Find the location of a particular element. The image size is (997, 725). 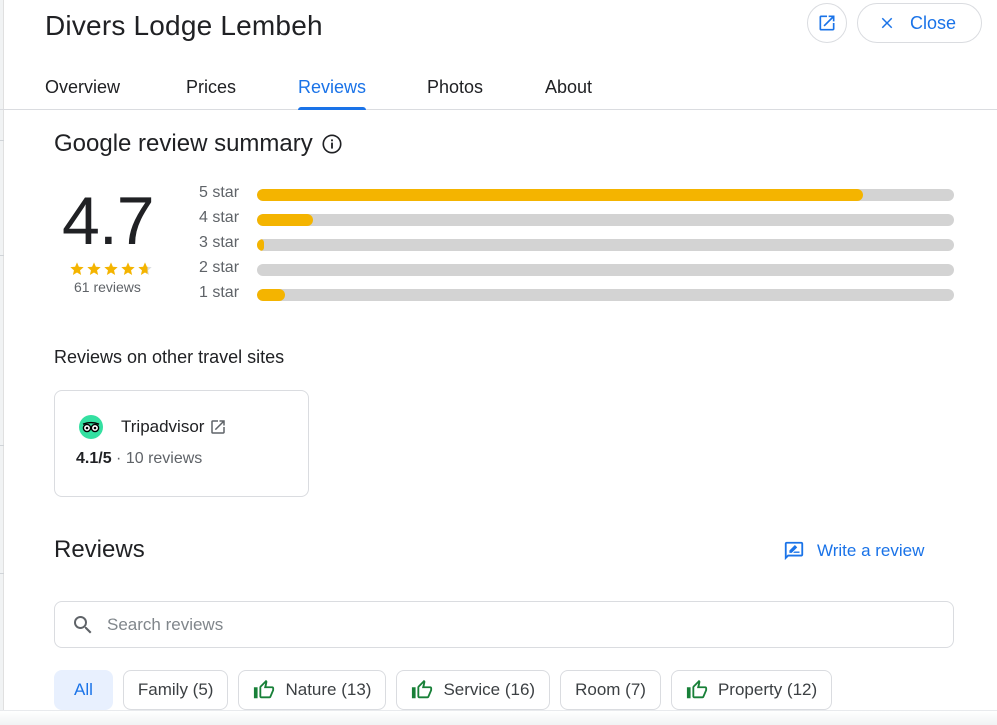

site-name-link: Tripadvisor is located at coordinates (174, 427).